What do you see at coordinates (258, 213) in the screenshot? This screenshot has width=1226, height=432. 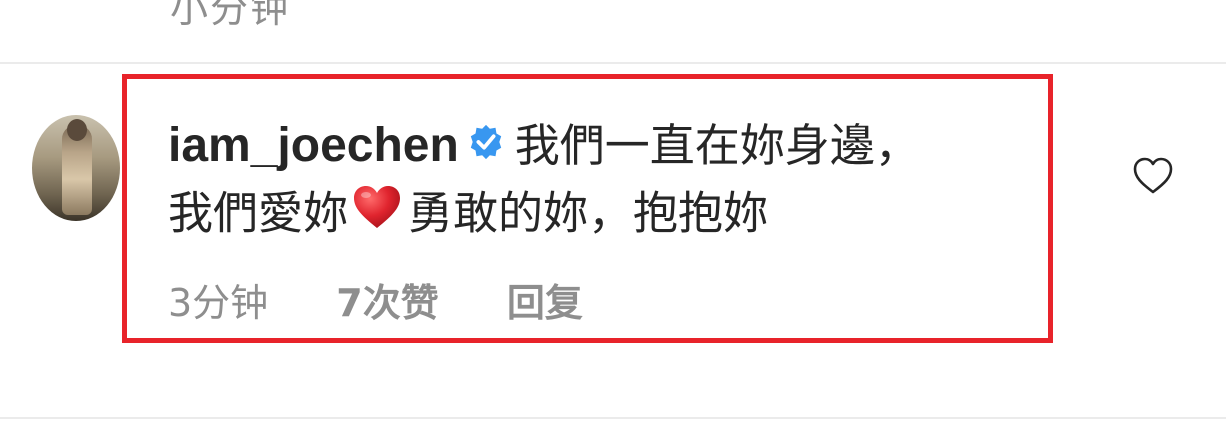 I see `comment-text: 我們愛妳` at bounding box center [258, 213].